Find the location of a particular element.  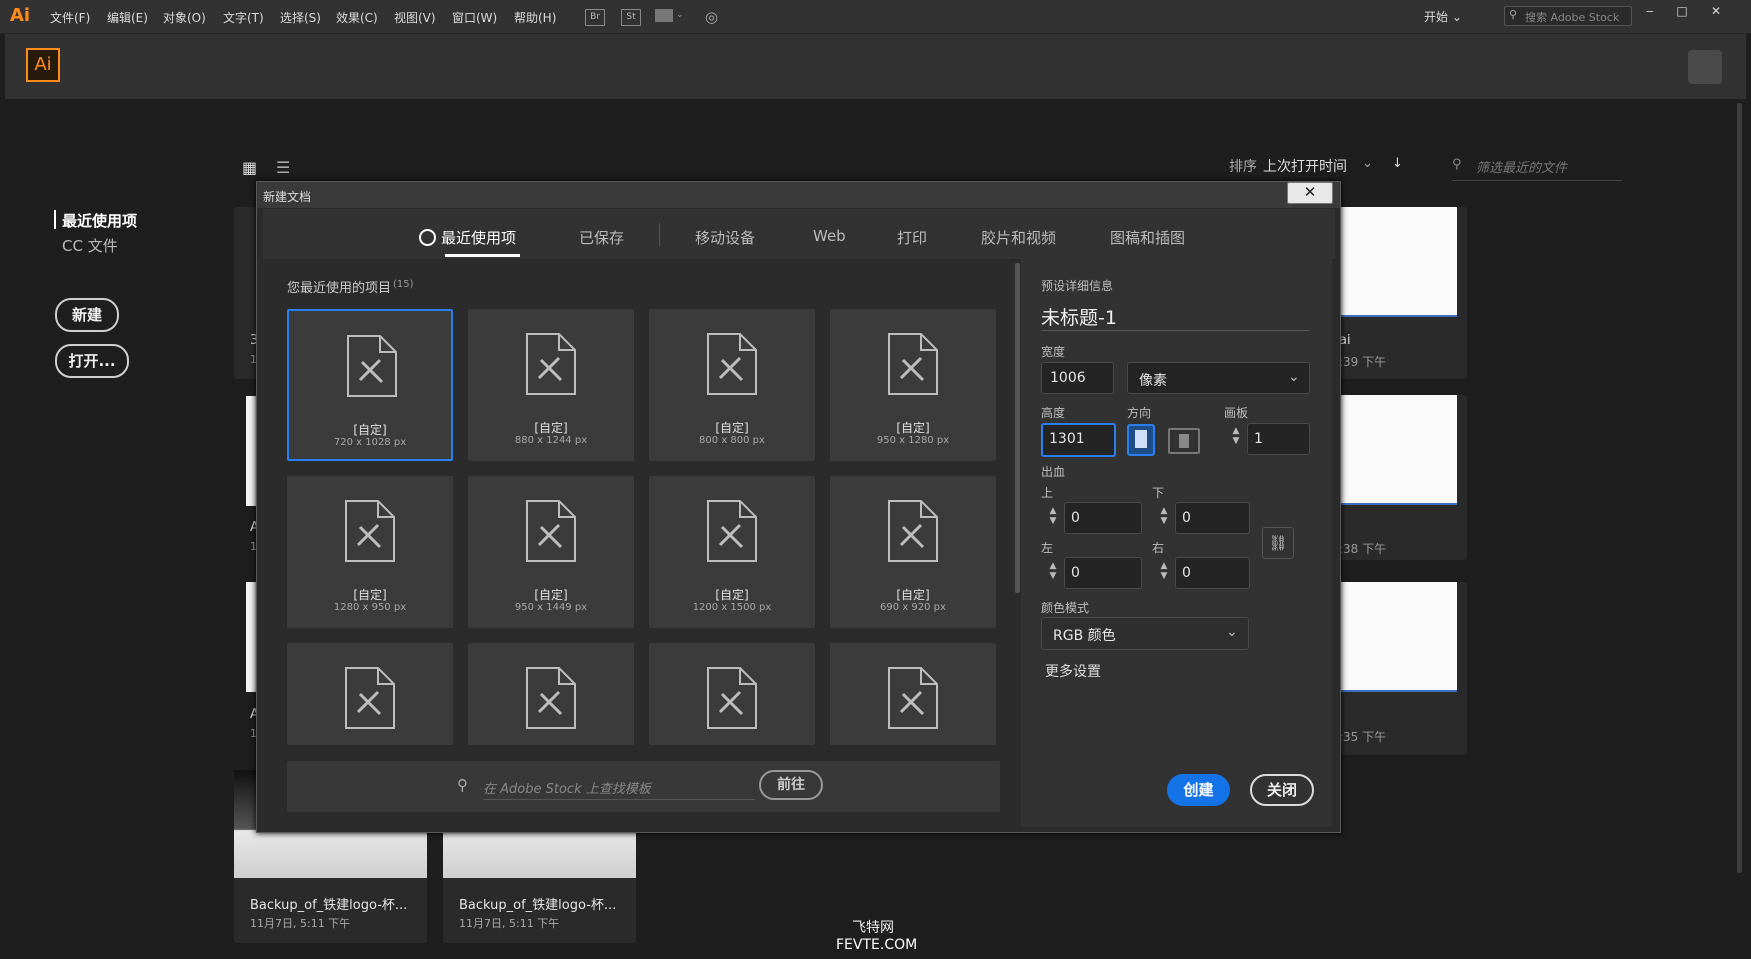

bleed-bottom-input: 0 is located at coordinates (1212, 518).